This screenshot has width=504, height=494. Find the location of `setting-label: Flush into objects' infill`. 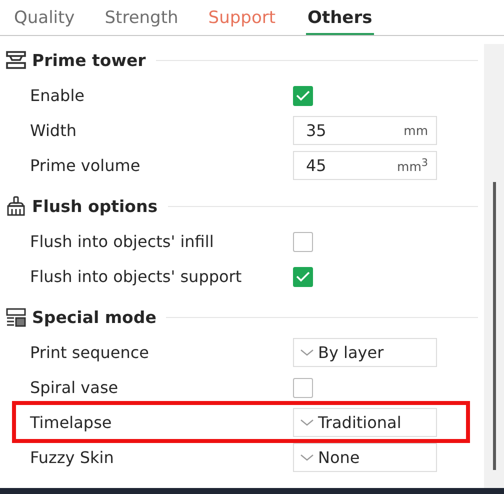

setting-label: Flush into objects' infill is located at coordinates (122, 241).